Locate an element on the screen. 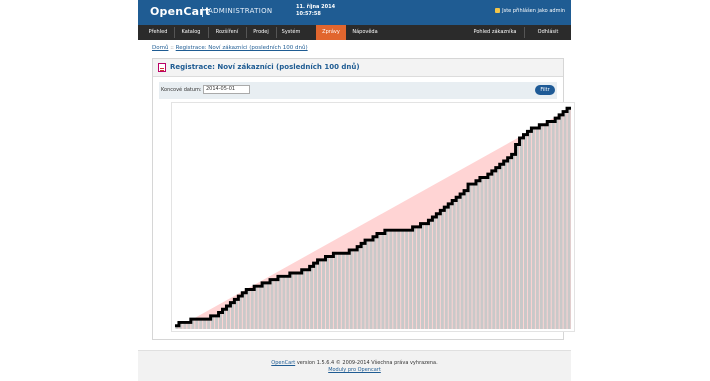 This screenshot has height=381, width=710. end-date-input is located at coordinates (226, 89).